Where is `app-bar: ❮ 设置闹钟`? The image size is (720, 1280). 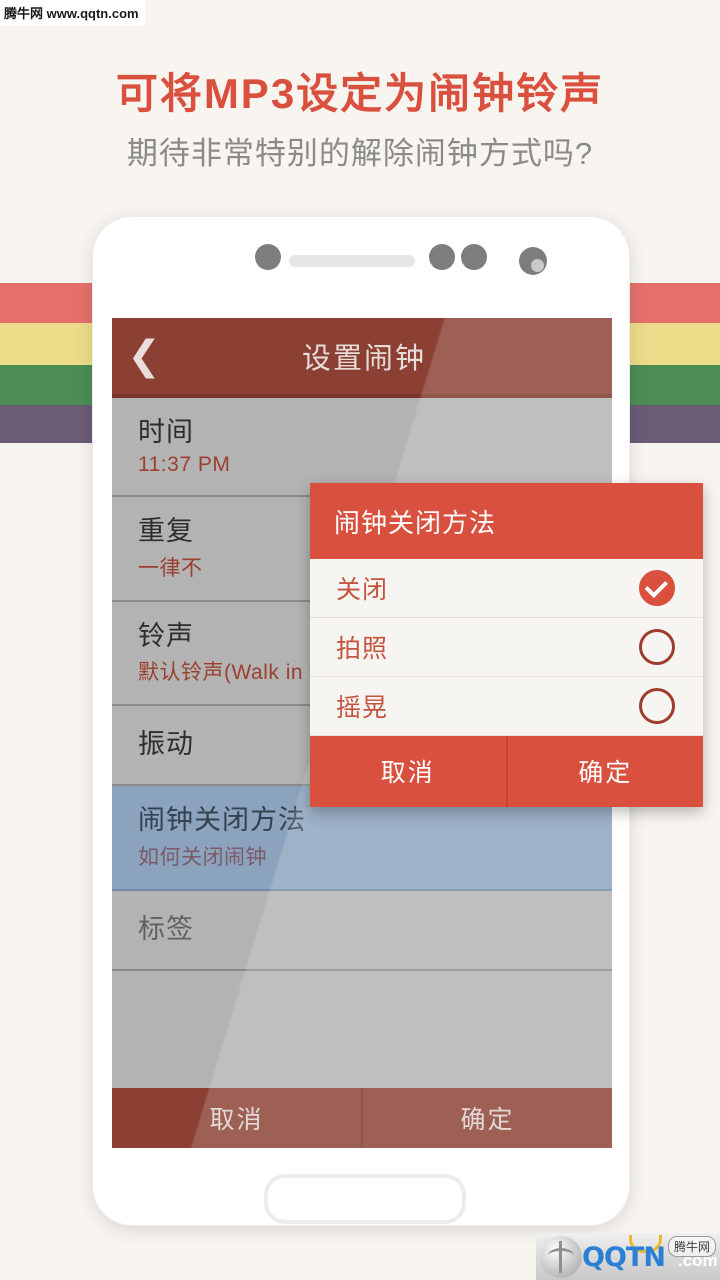
app-bar: ❮ 设置闹钟 is located at coordinates (362, 356).